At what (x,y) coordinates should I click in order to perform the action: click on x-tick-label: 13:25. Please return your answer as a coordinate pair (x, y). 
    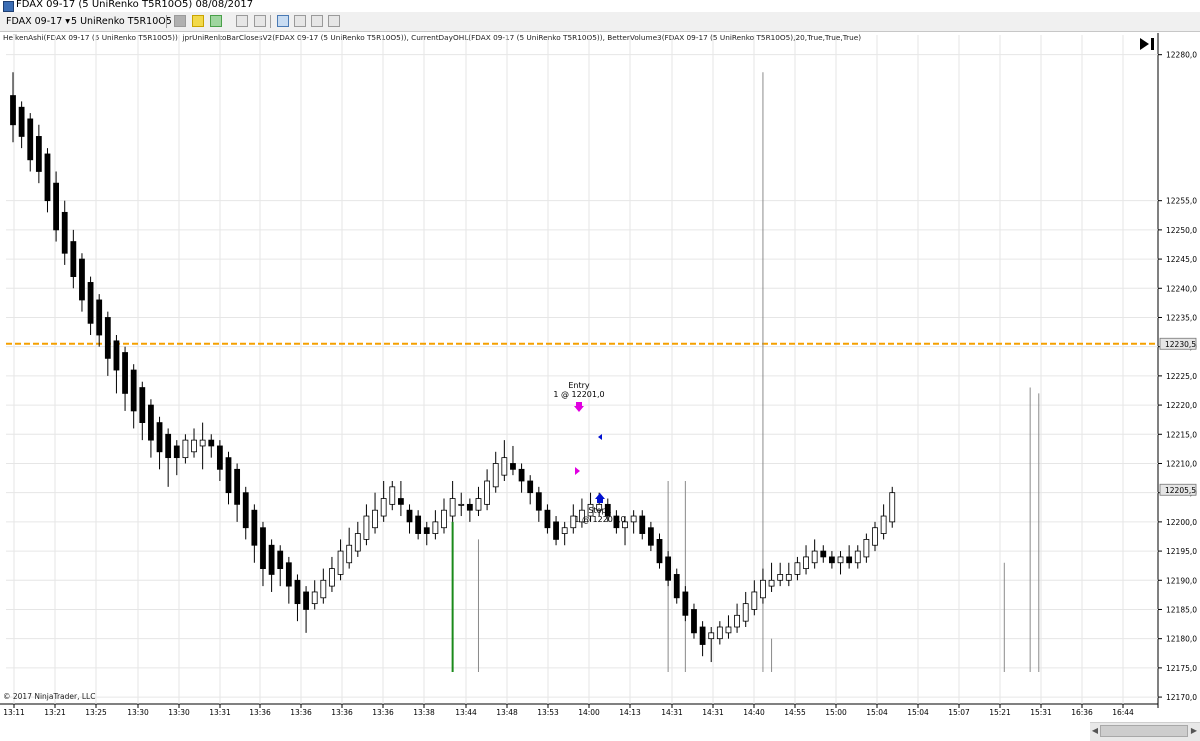
    Looking at the image, I should click on (96, 712).